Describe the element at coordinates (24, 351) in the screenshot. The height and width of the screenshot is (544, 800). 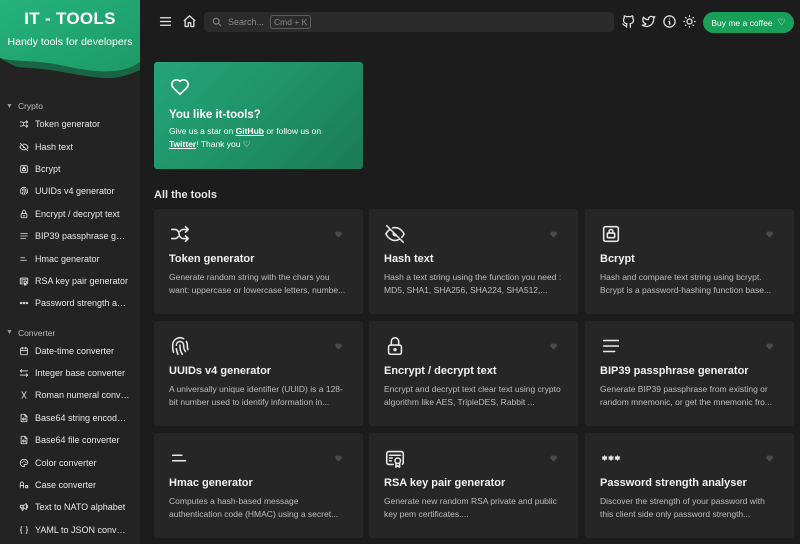
I see `calendar-icon` at that location.